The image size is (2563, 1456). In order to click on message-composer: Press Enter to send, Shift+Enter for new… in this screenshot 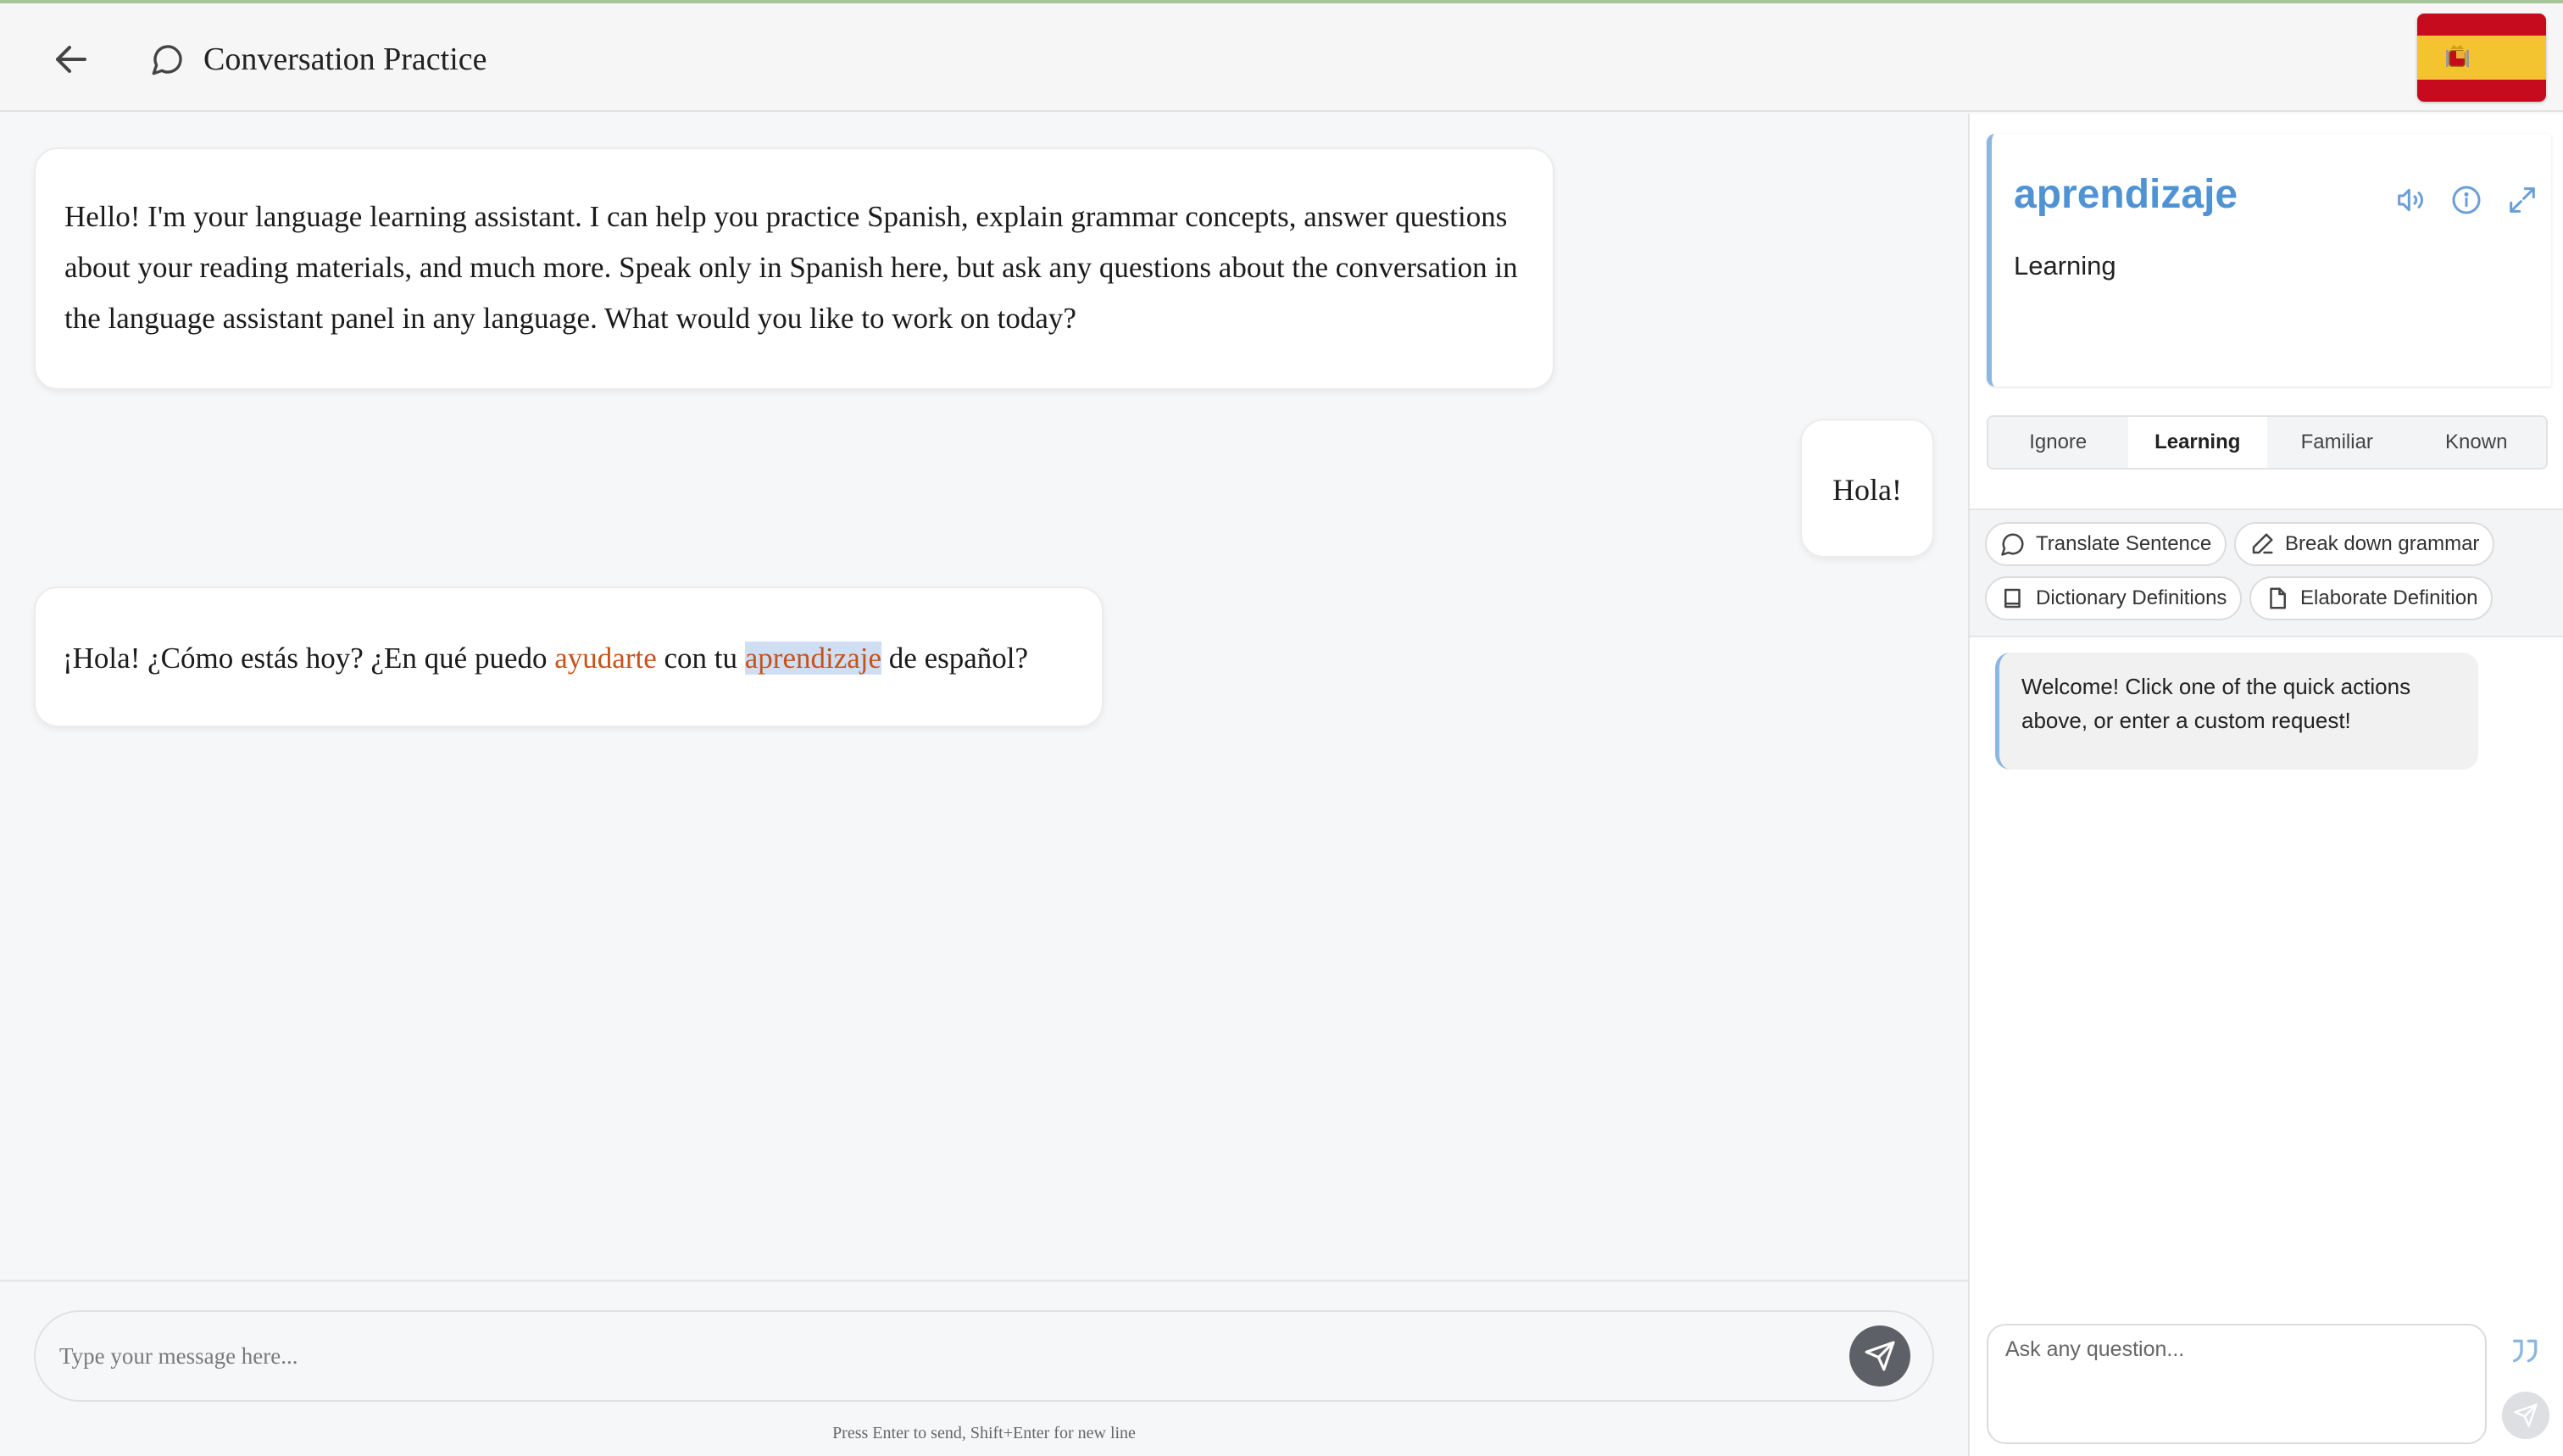, I will do `click(984, 1368)`.